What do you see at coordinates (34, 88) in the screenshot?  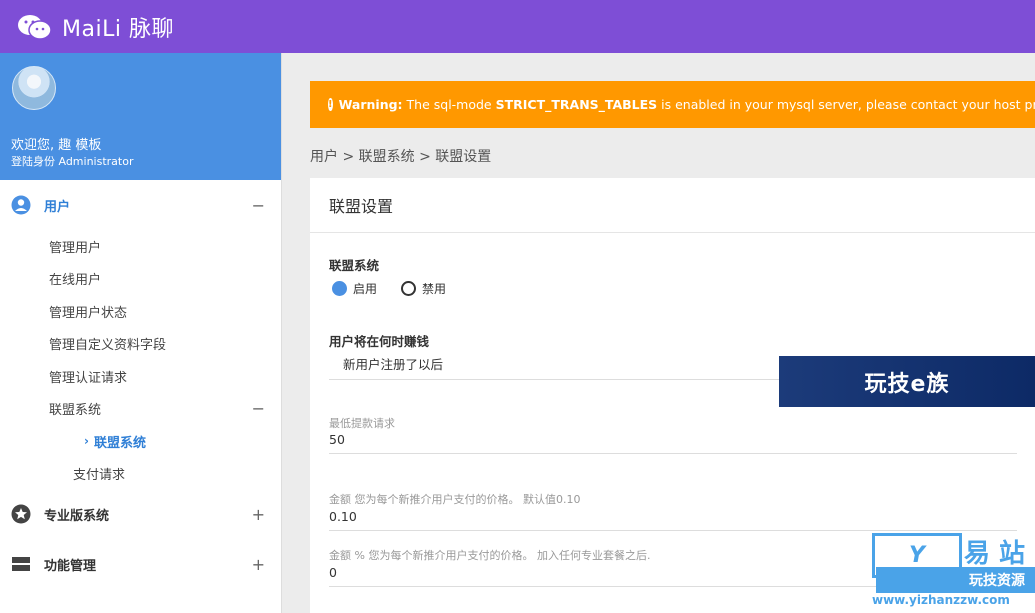 I see `avatar` at bounding box center [34, 88].